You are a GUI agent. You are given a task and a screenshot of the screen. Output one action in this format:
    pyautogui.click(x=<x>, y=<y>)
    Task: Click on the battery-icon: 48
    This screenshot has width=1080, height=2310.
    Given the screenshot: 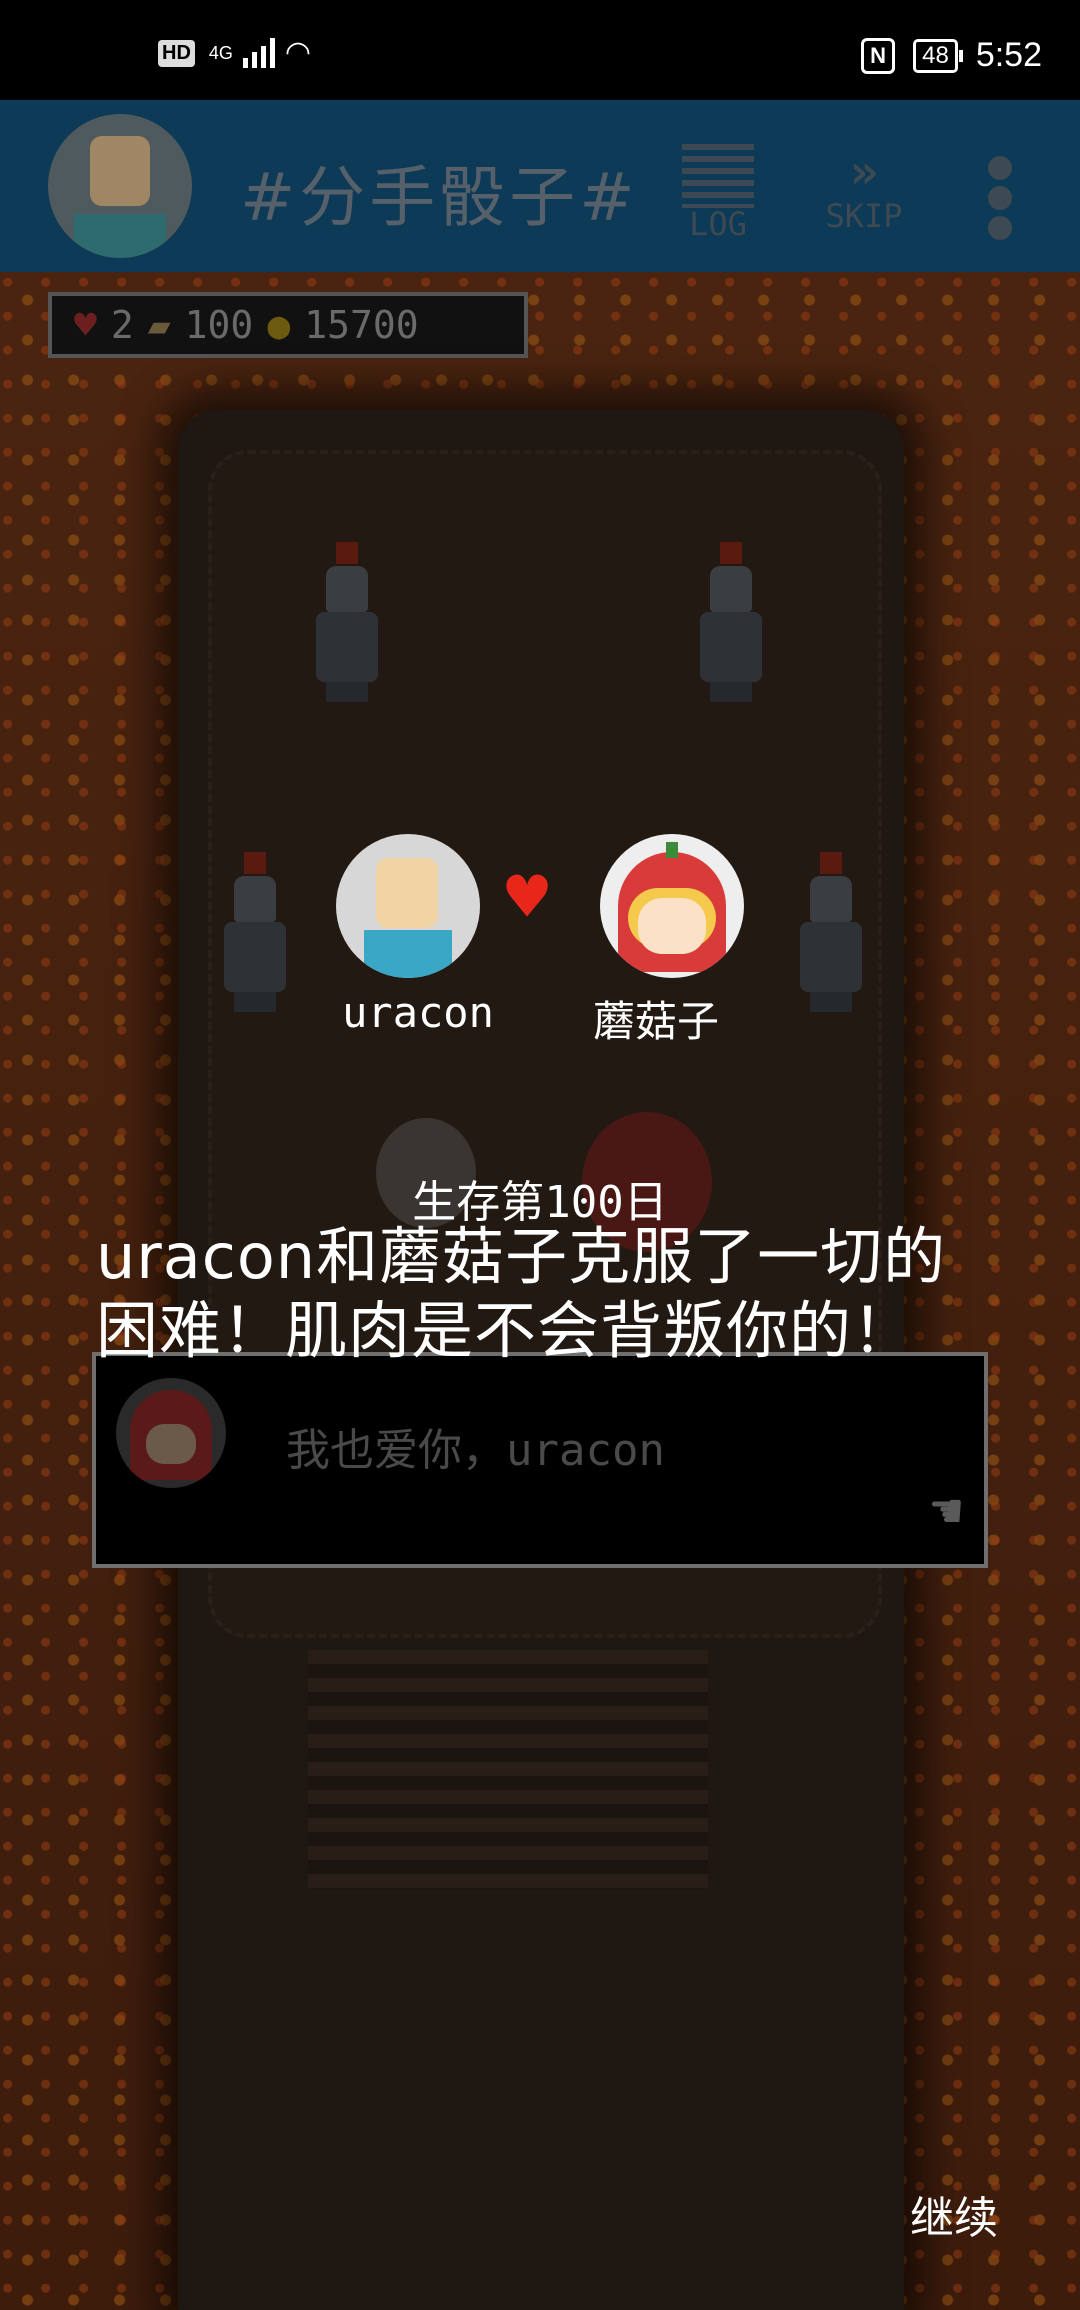 What is the action you would take?
    pyautogui.click(x=938, y=55)
    